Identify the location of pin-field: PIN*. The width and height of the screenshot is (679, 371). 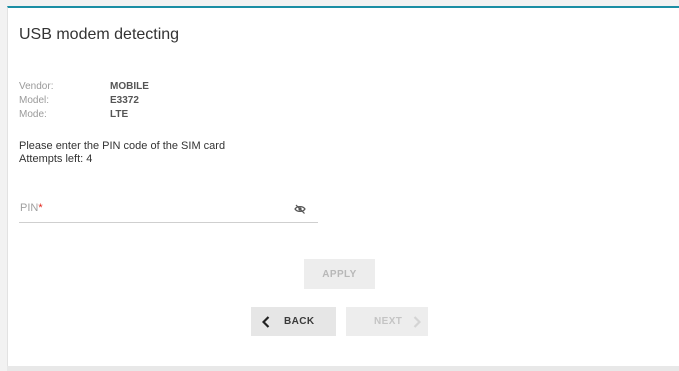
(168, 211).